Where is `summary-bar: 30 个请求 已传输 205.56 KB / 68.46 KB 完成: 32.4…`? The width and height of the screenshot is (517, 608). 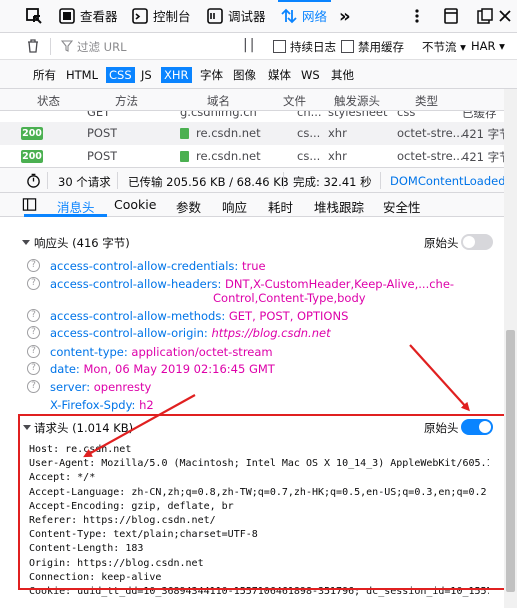 summary-bar: 30 个请求 已传输 205.56 KB / 68.46 KB 完成: 32.4… is located at coordinates (258, 180).